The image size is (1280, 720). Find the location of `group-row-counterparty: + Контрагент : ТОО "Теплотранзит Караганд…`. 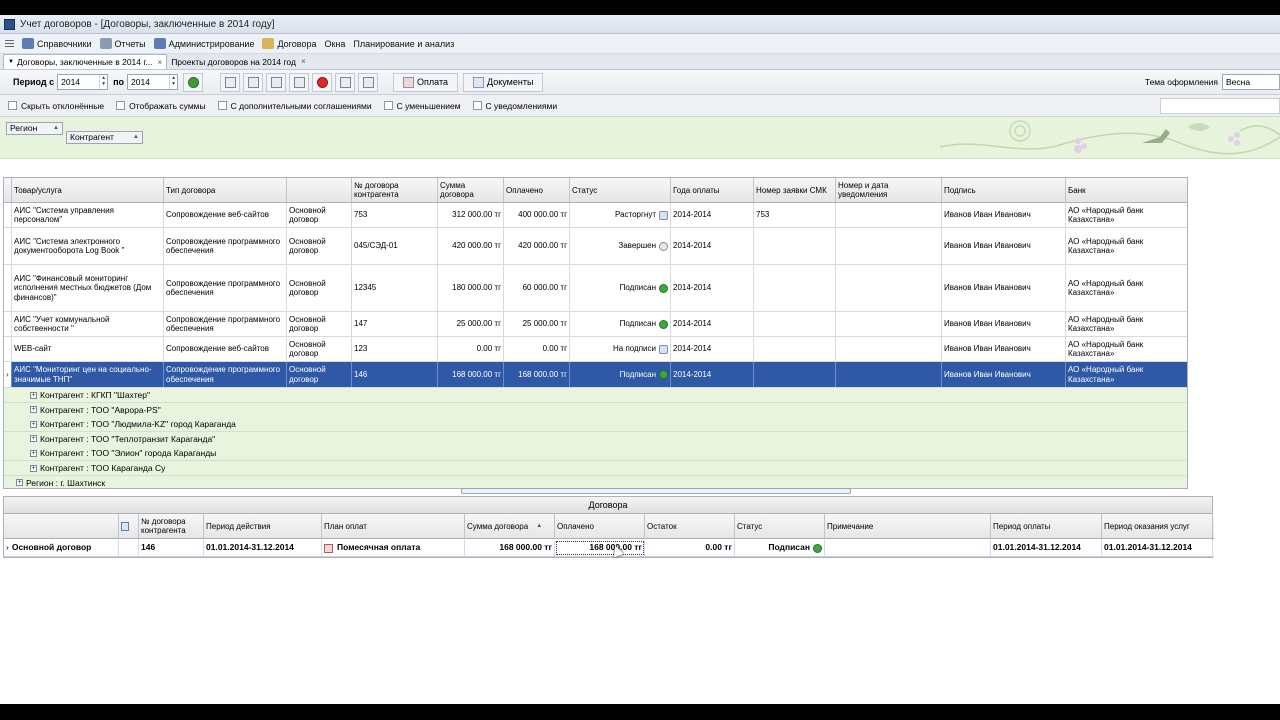

group-row-counterparty: + Контрагент : ТОО "Теплотранзит Караганд… is located at coordinates (595, 439).